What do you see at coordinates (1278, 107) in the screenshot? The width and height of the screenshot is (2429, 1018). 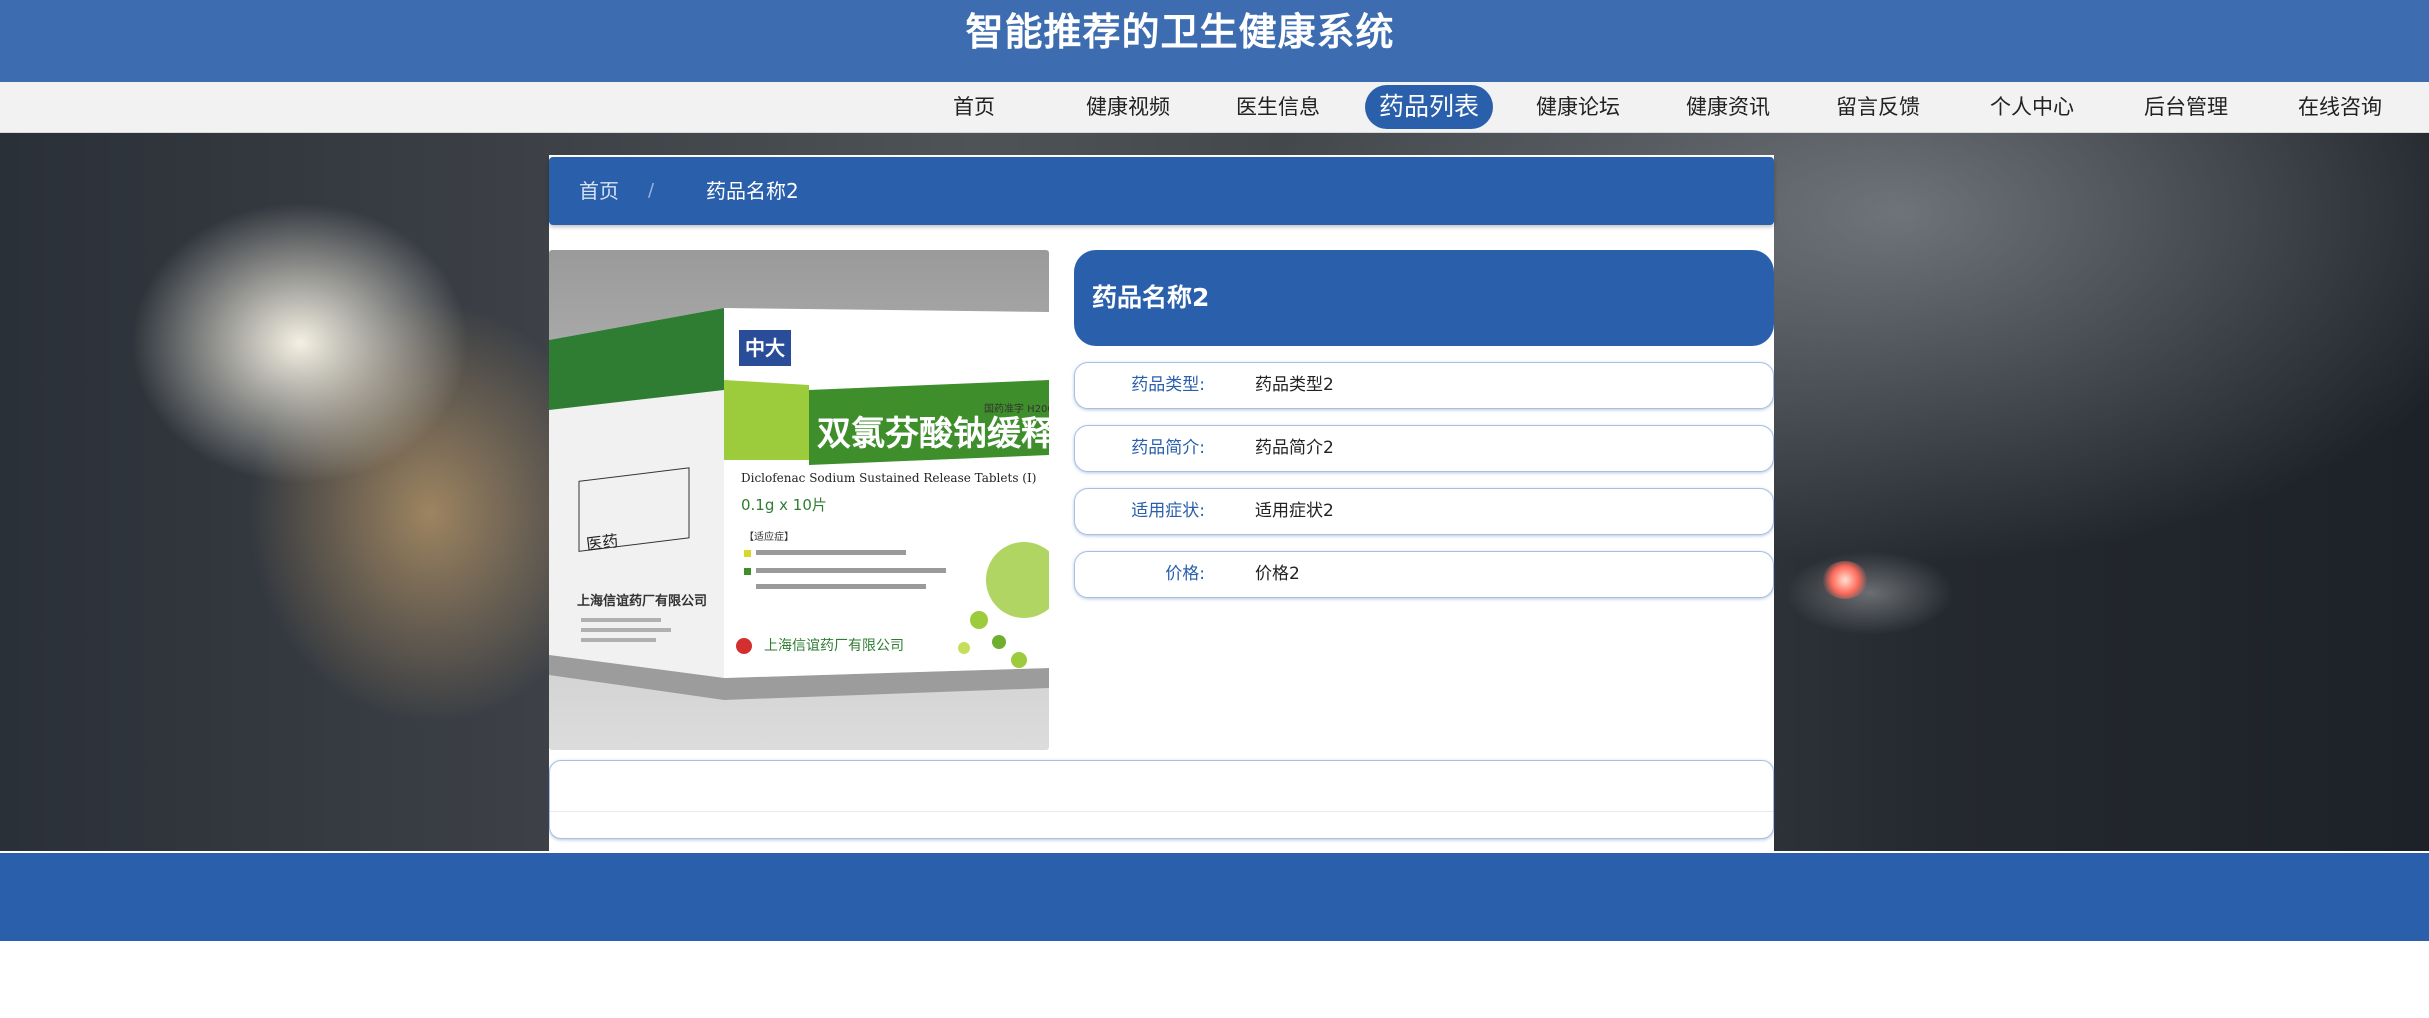 I see `nav-item-doctor-info: 医生信息` at bounding box center [1278, 107].